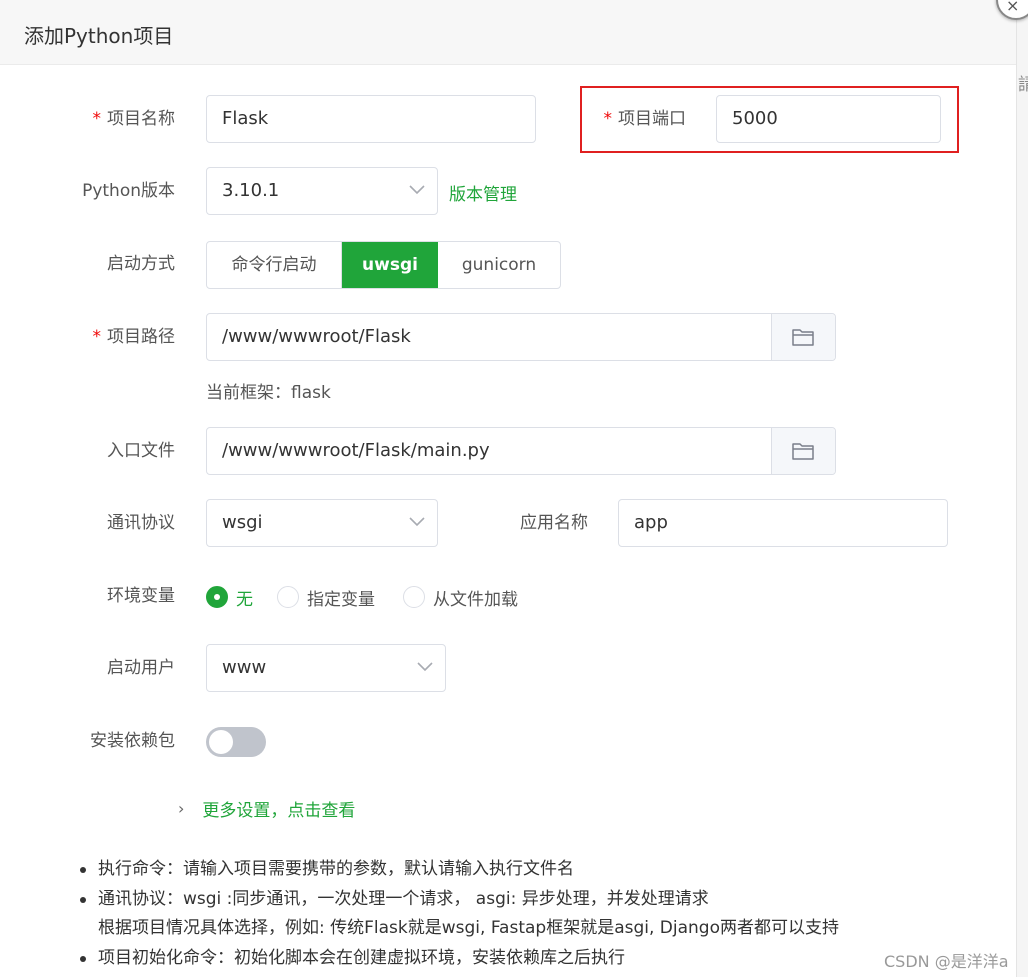 The height and width of the screenshot is (977, 1028). Describe the element at coordinates (99, 36) in the screenshot. I see `dialog-title: 添加Python项目` at that location.